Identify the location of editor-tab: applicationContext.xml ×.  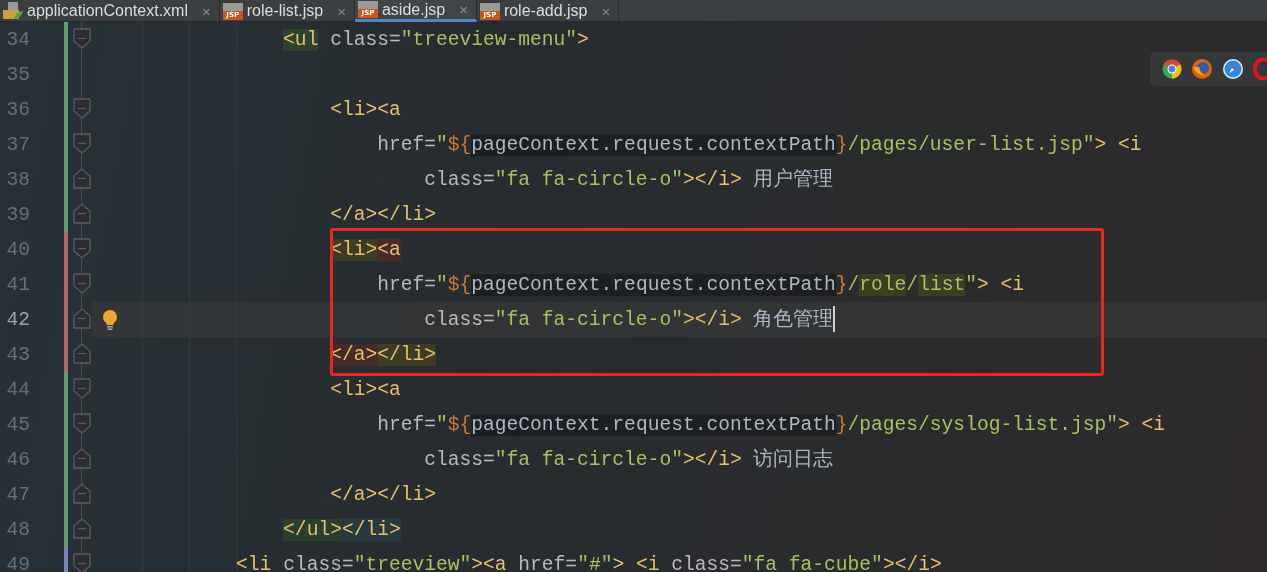
(110, 11).